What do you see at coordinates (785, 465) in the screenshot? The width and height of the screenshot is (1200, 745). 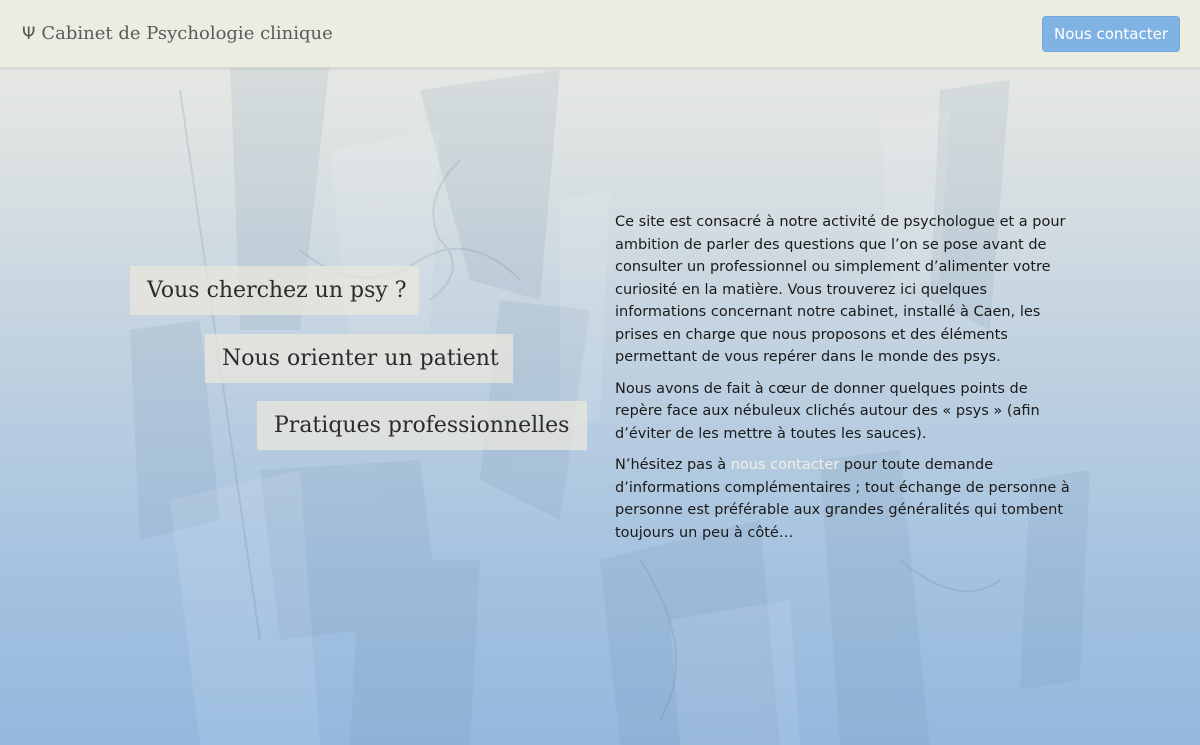 I see `contact-link: nous contacter` at bounding box center [785, 465].